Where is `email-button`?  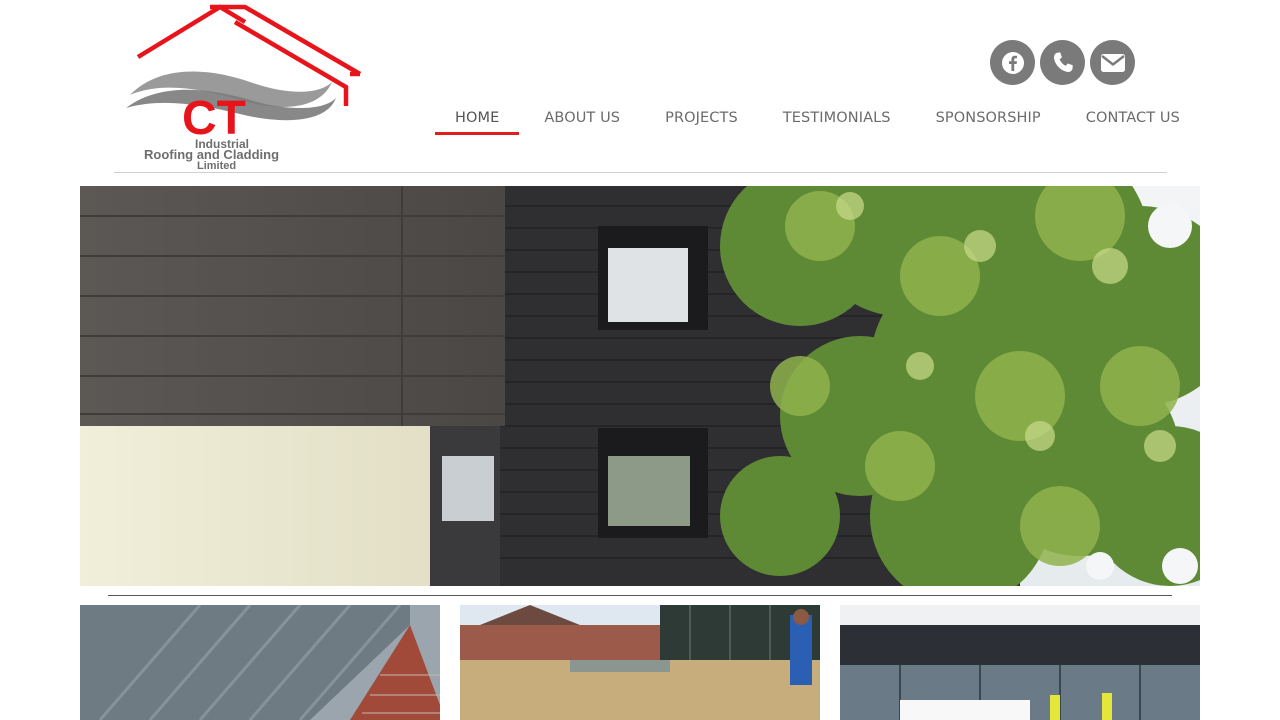 email-button is located at coordinates (1112, 62).